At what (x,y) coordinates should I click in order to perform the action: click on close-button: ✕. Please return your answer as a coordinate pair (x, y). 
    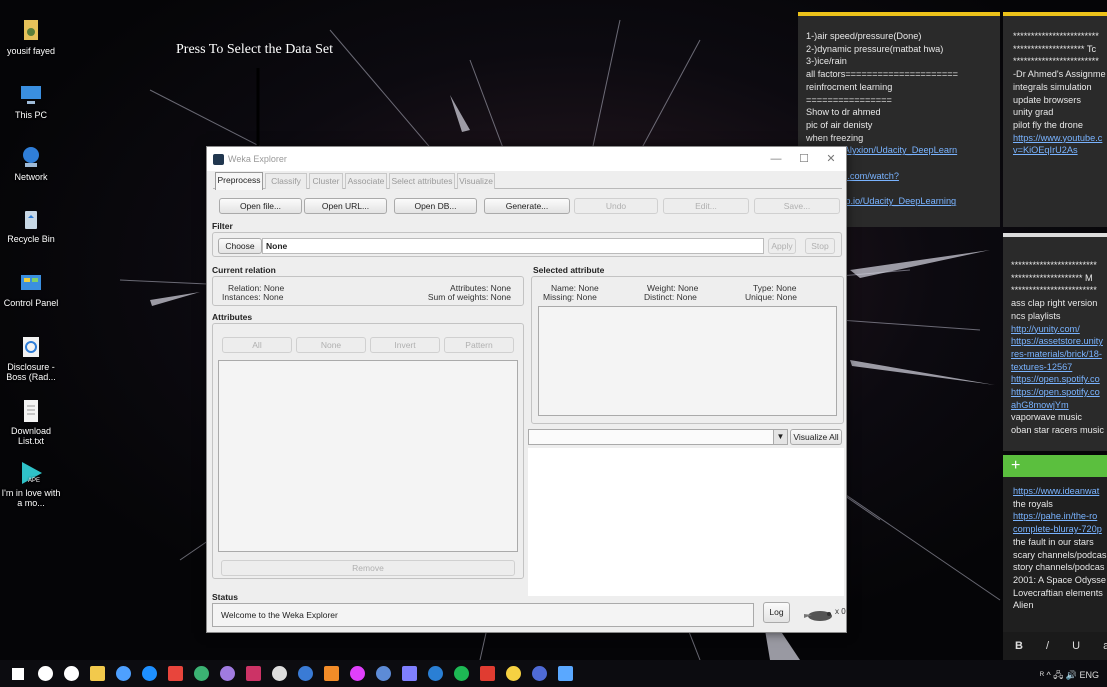
    Looking at the image, I should click on (831, 159).